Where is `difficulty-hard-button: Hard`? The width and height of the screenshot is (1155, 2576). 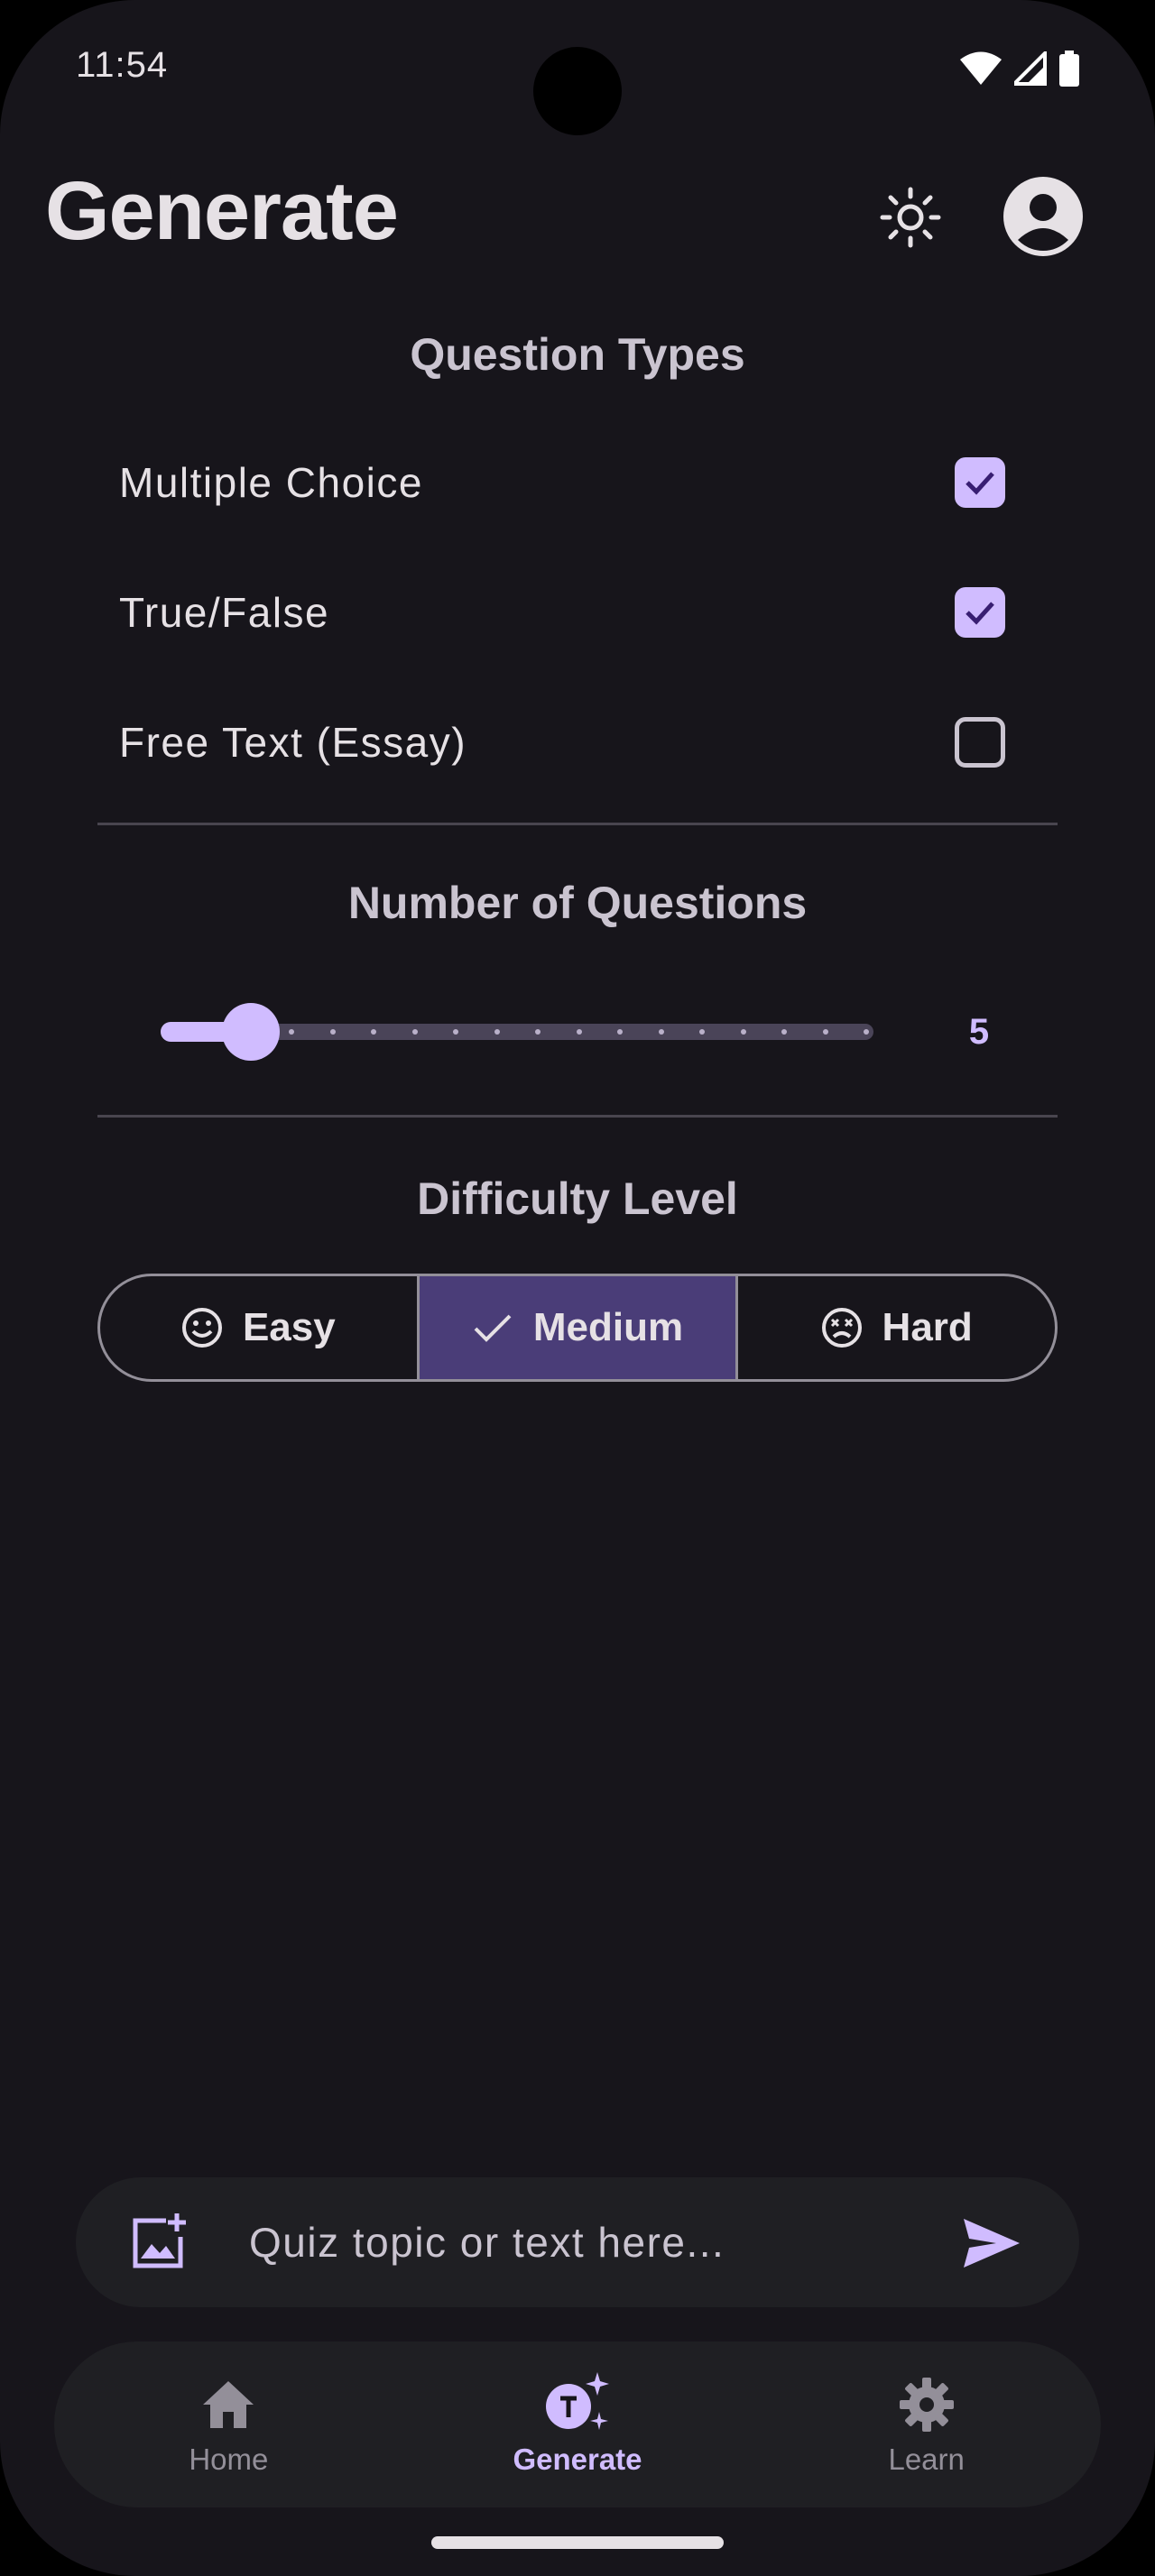
difficulty-hard-button: Hard is located at coordinates (895, 1327).